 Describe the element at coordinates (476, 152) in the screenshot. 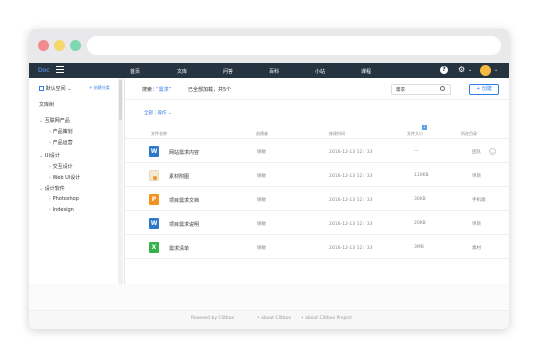

I see `file-location: 团队` at that location.